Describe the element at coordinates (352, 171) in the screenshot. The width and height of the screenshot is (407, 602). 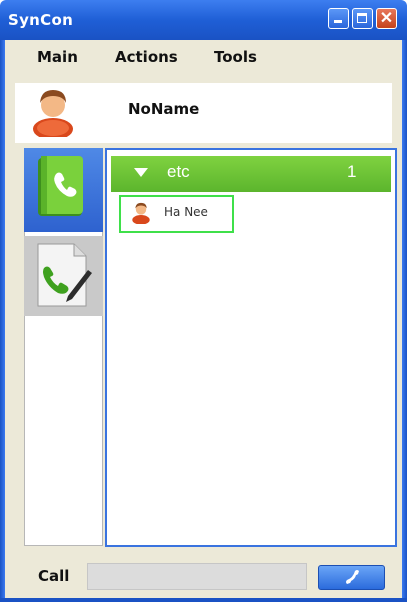
I see `group-count: 1` at that location.